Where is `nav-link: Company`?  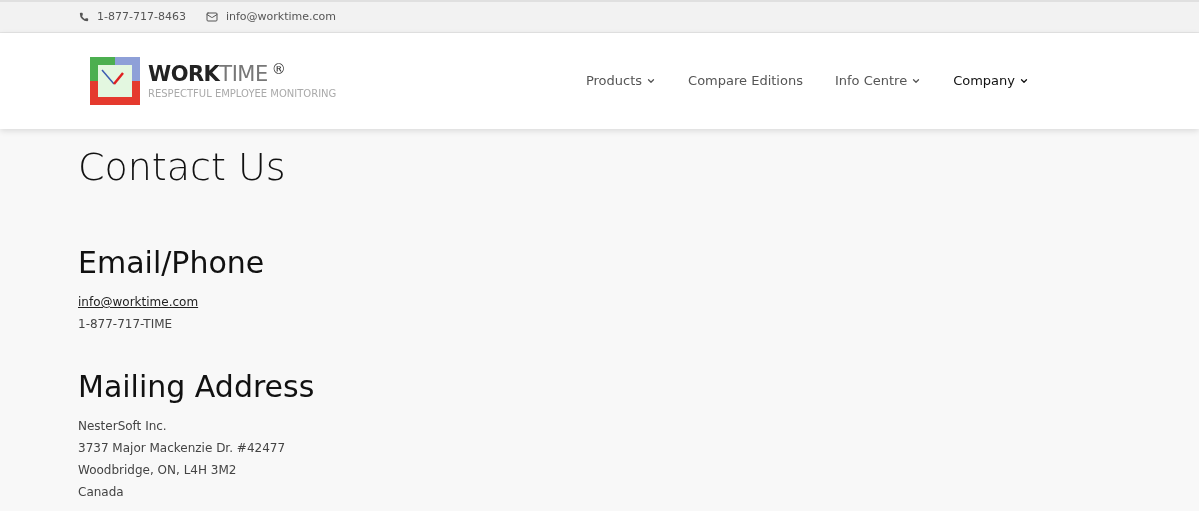 nav-link: Company is located at coordinates (991, 81).